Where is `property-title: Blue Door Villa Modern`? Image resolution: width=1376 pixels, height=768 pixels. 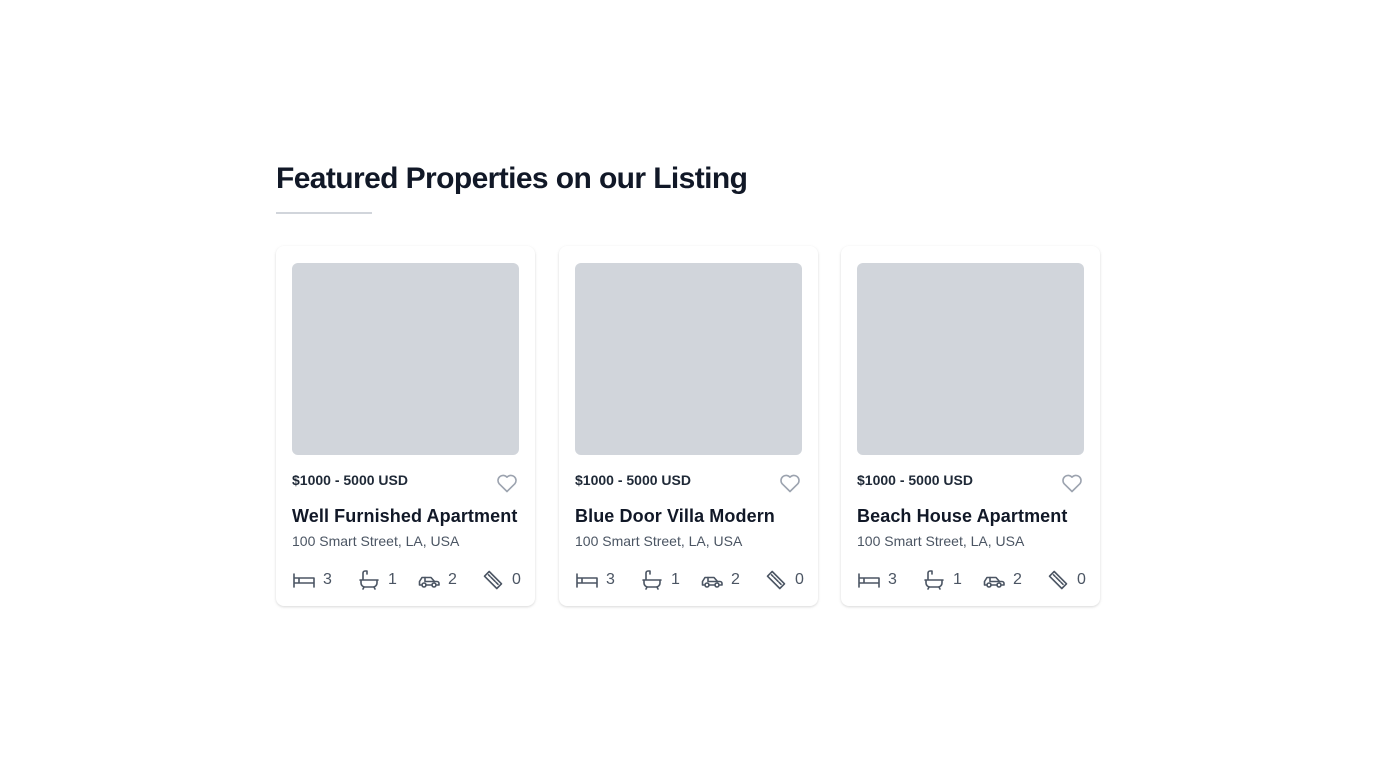 property-title: Blue Door Villa Modern is located at coordinates (695, 516).